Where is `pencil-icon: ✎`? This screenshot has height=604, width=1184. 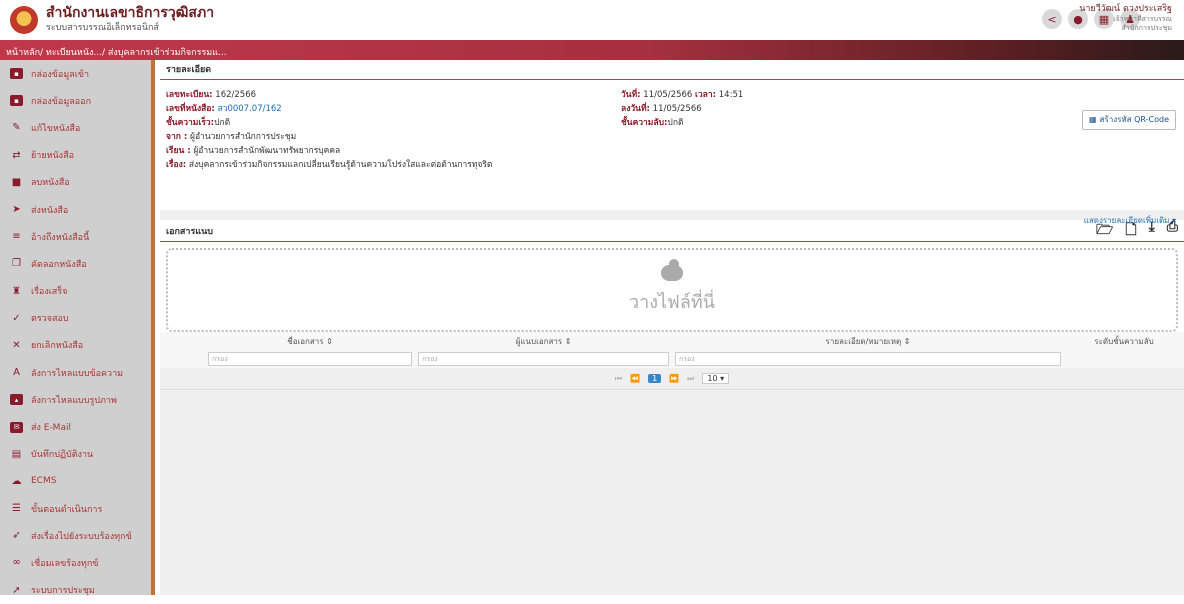 pencil-icon: ✎ is located at coordinates (16, 128).